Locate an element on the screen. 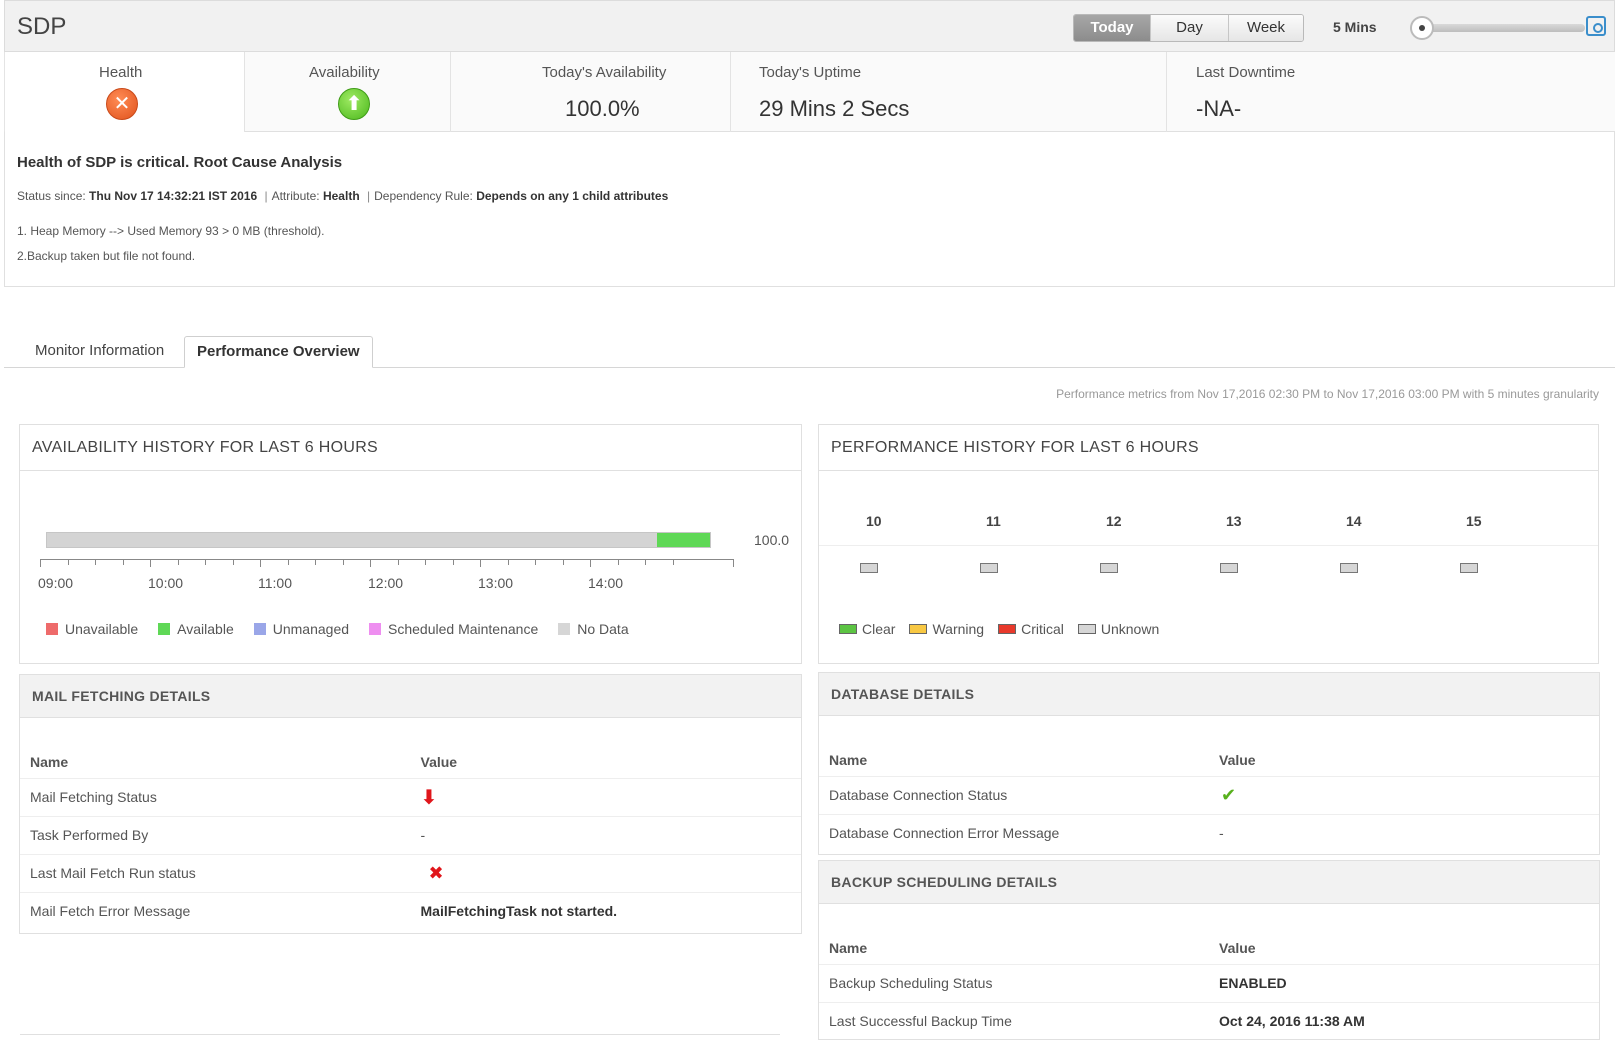 The width and height of the screenshot is (1615, 1040). row-name: Last Successful Backup Time is located at coordinates (1014, 1020).